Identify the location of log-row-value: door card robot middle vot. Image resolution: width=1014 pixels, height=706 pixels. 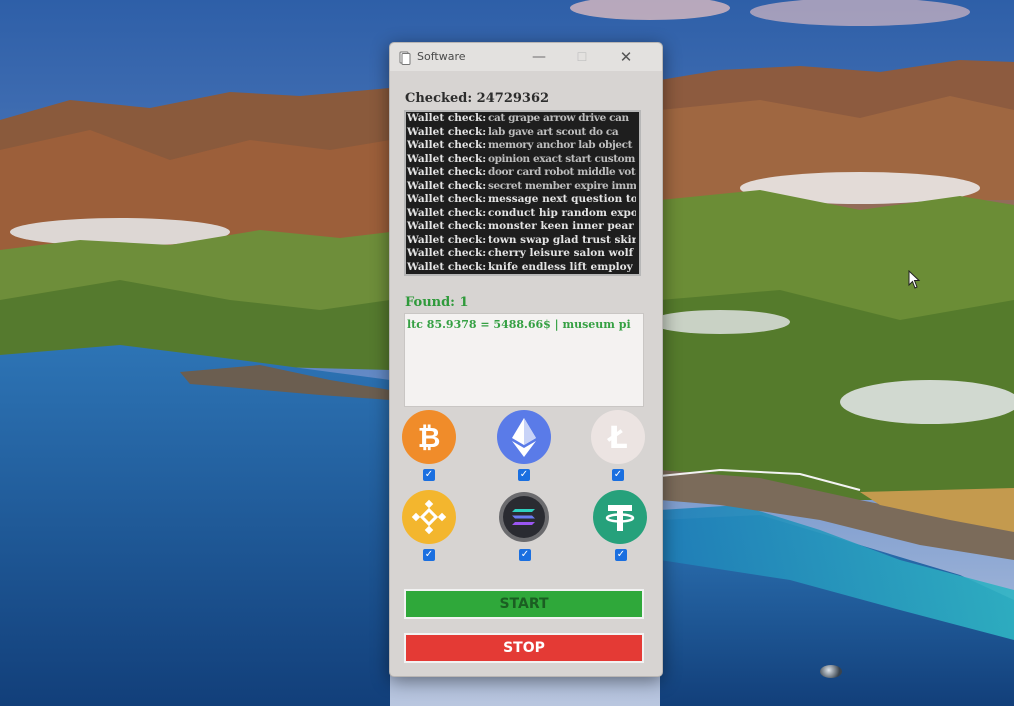
(562, 172).